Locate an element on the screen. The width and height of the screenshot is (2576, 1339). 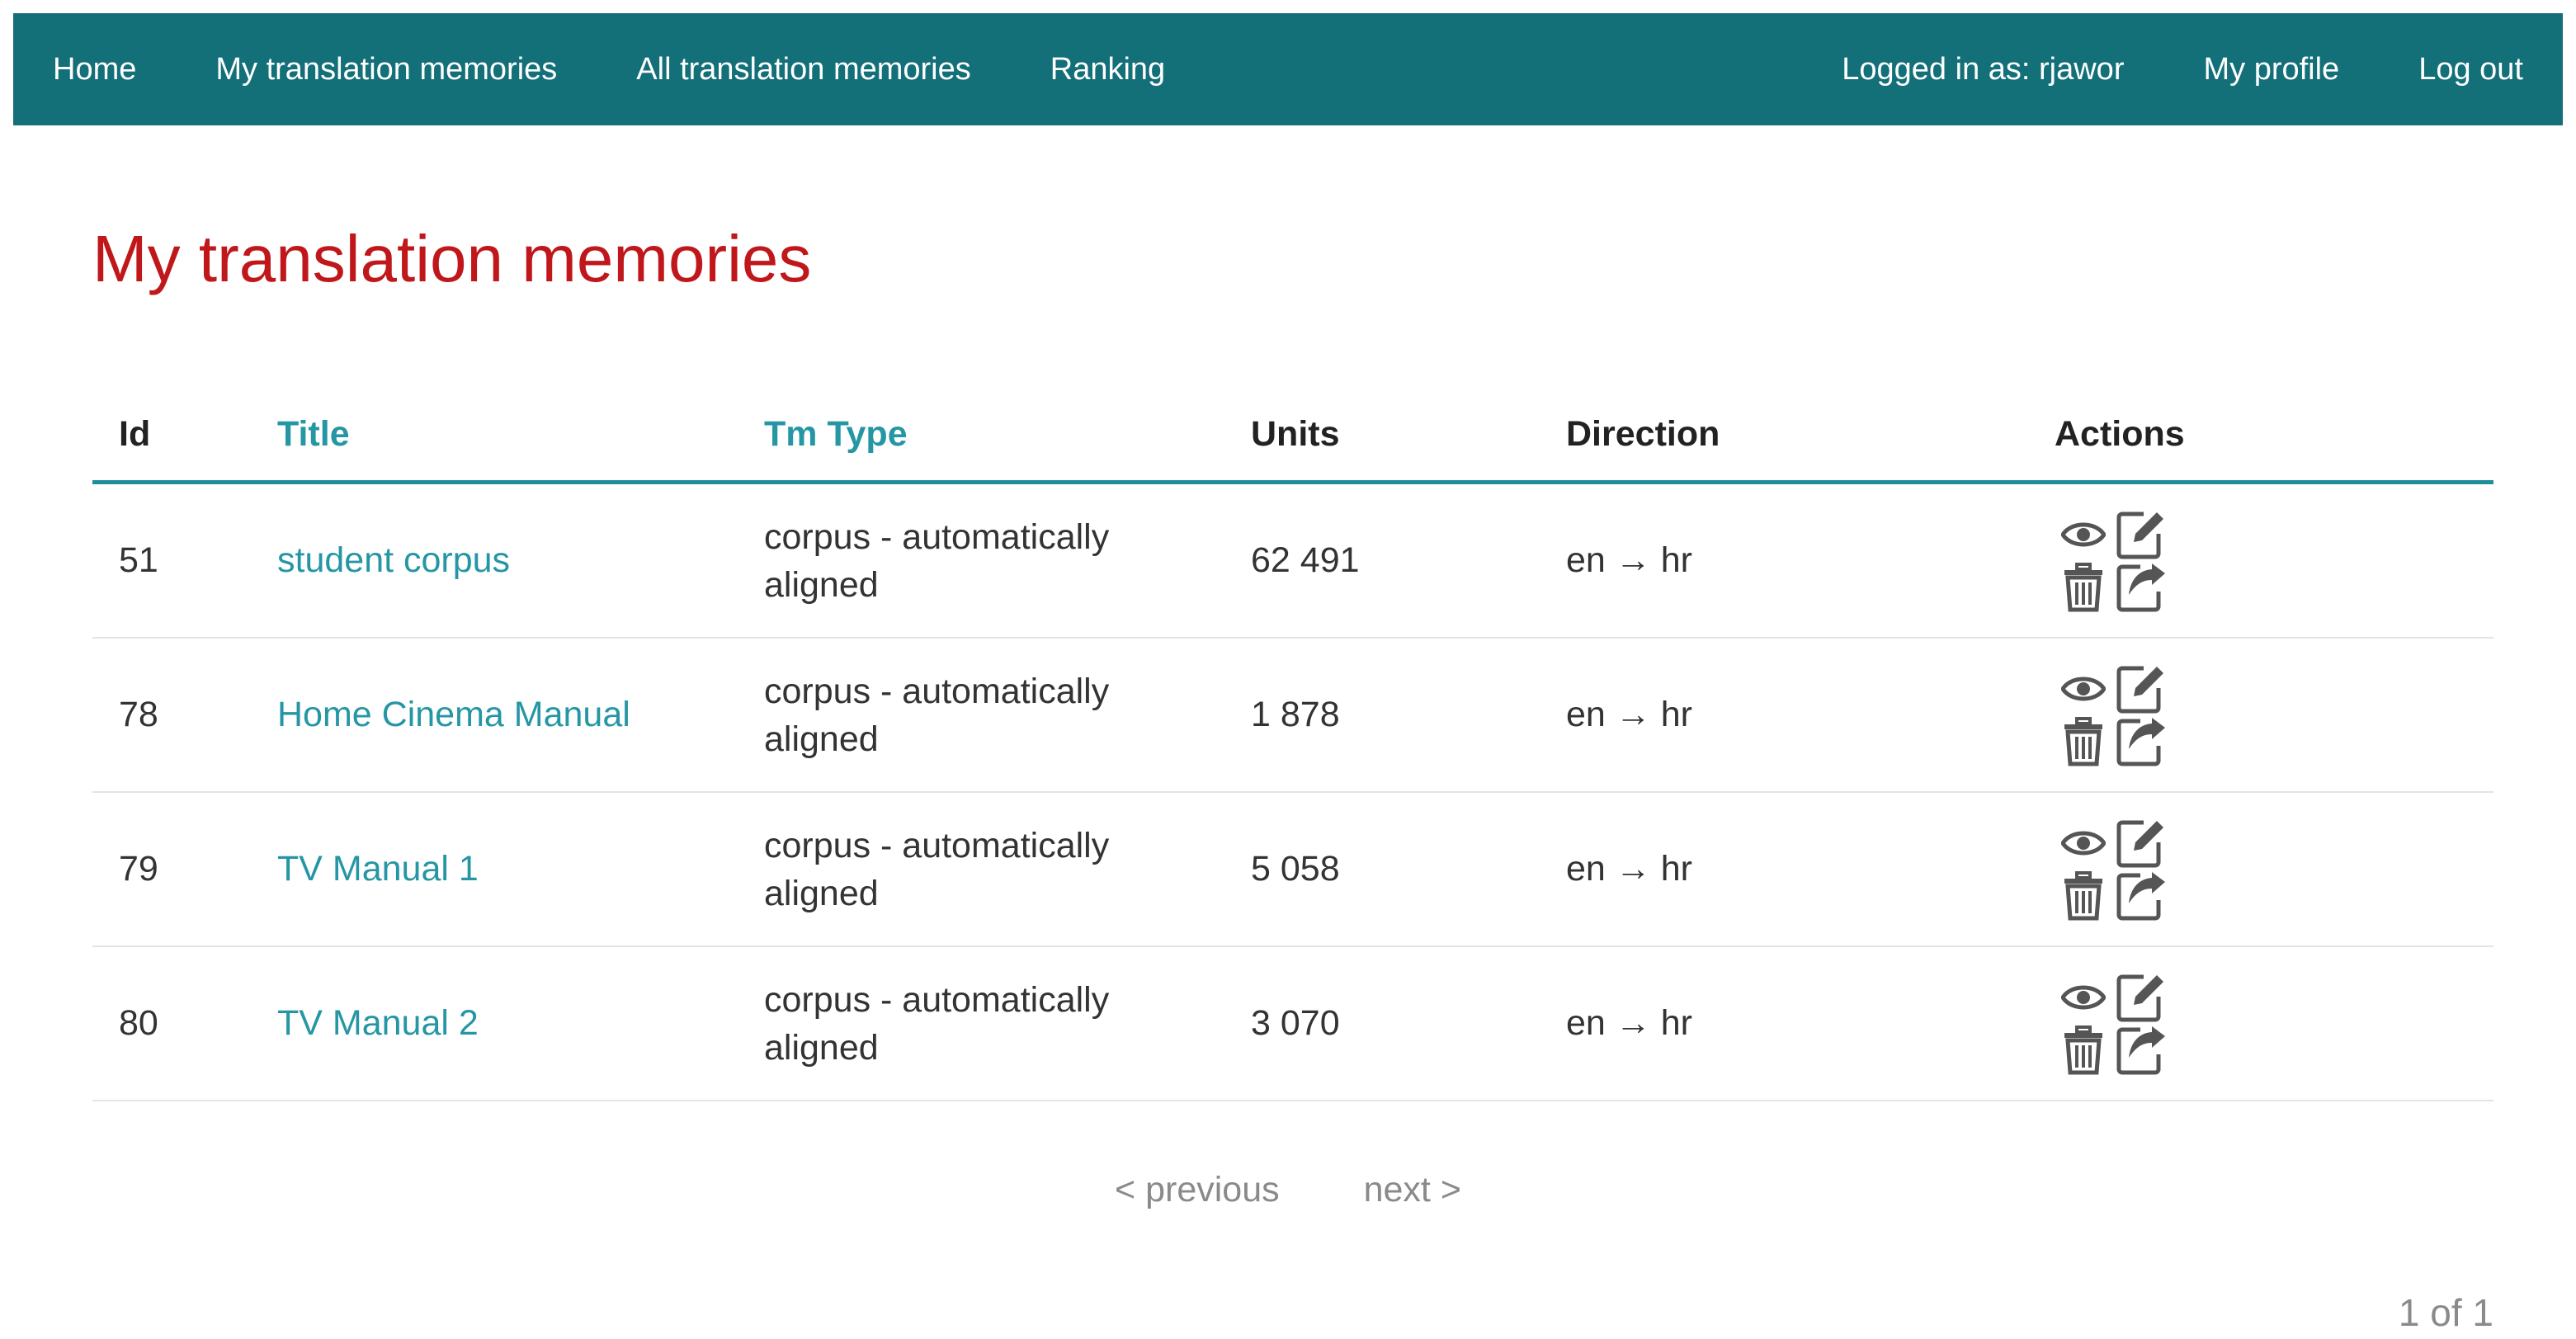
tm-title-link: TV Manual 1 is located at coordinates (378, 869).